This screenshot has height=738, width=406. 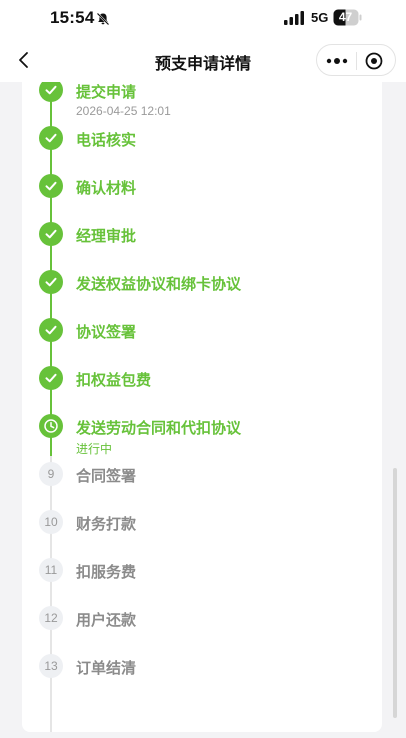 What do you see at coordinates (395, 593) in the screenshot?
I see `scrollbar` at bounding box center [395, 593].